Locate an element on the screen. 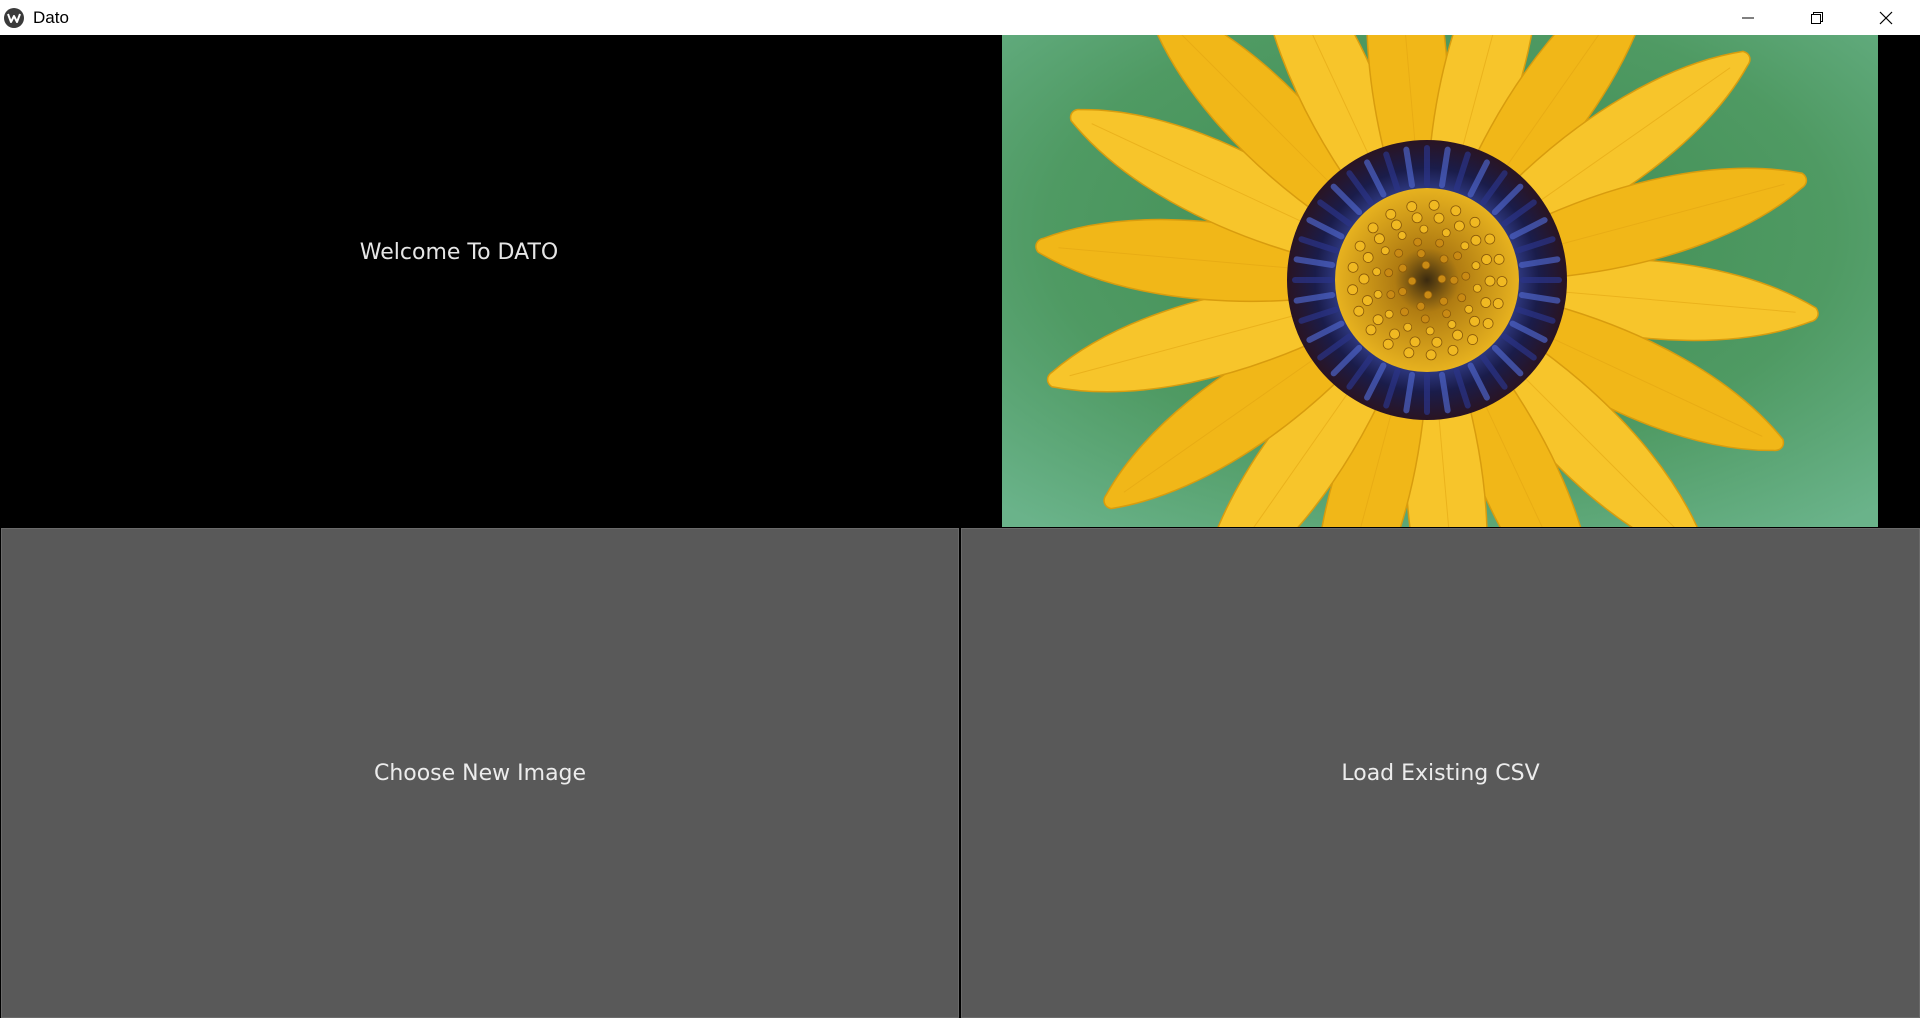  close-button is located at coordinates (1885, 17).